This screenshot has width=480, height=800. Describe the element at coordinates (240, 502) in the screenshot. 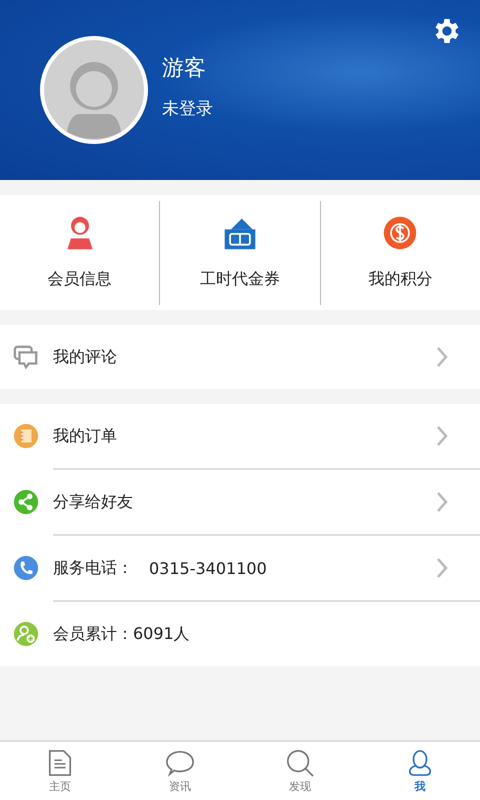

I see `menu-item: 分享给好友` at that location.